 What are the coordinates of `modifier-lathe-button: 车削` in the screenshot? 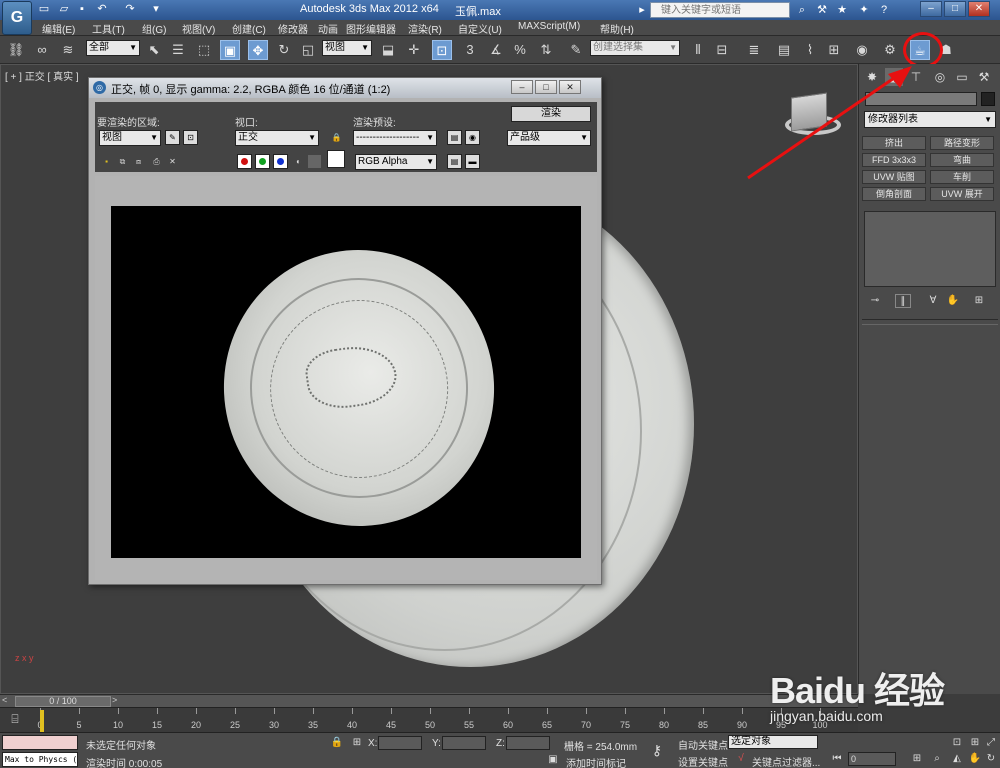 It's located at (962, 177).